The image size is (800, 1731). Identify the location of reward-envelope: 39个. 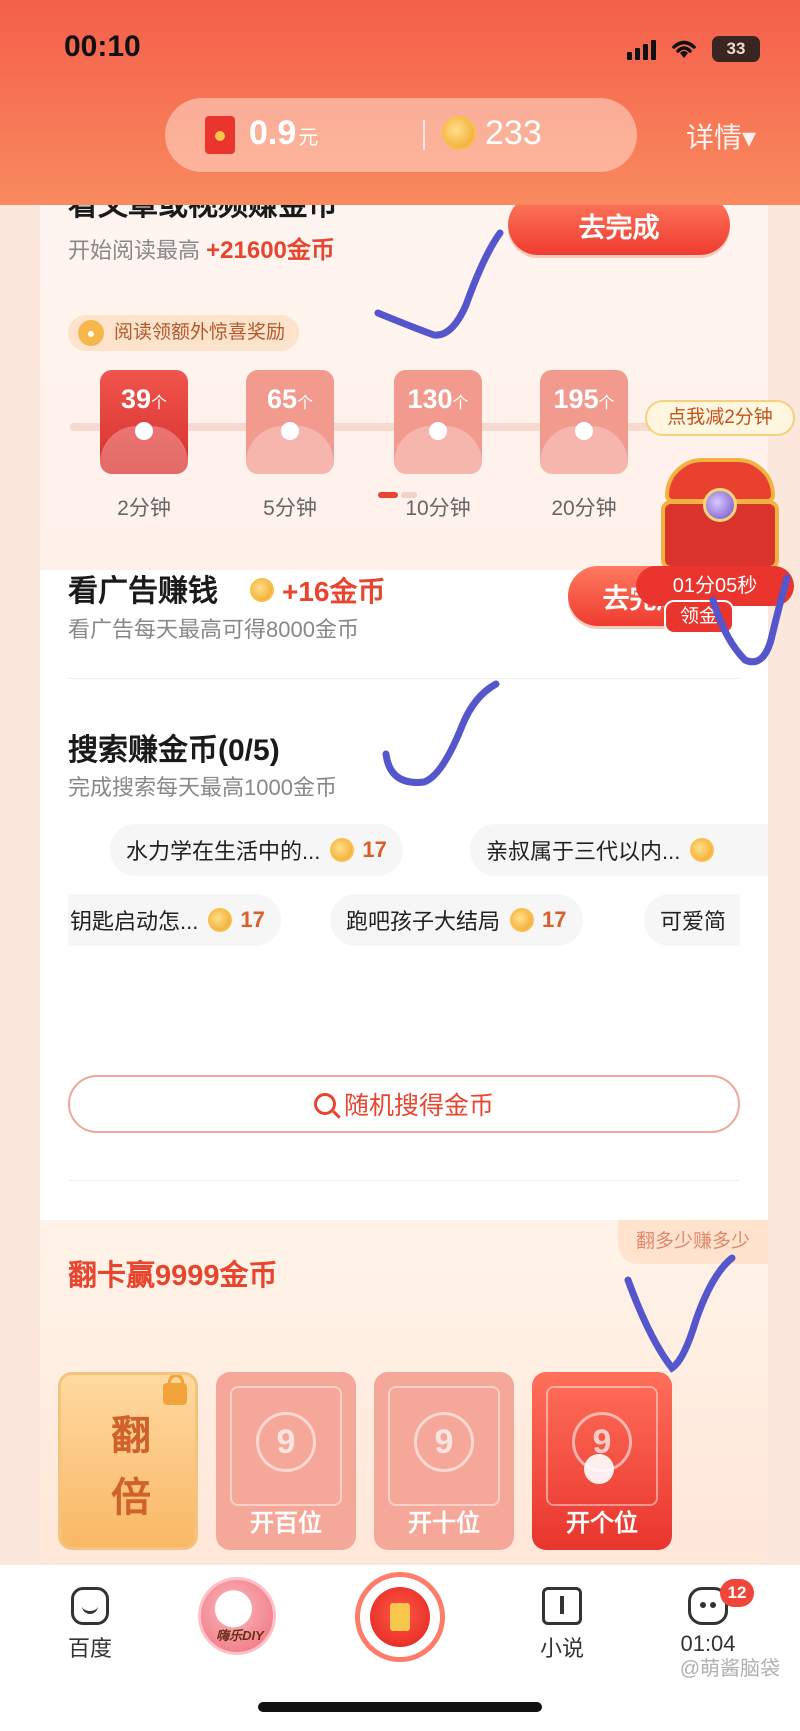
(144, 422).